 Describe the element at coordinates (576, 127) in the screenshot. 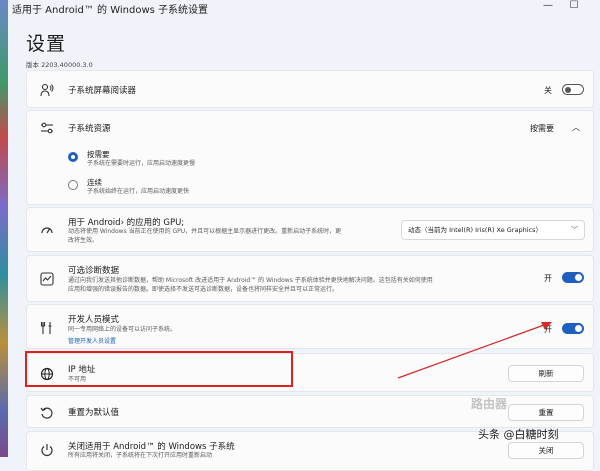

I see `chevron-up-icon: ︿` at that location.